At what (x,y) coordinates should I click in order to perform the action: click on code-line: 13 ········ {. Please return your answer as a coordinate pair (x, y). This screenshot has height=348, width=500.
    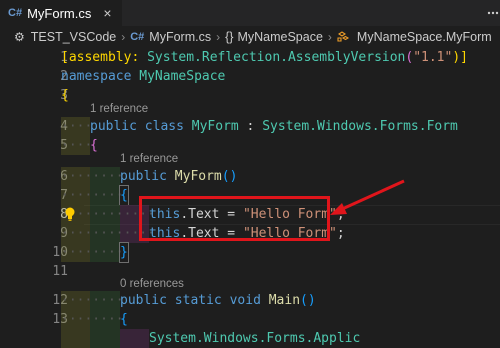
    Looking at the image, I should click on (250, 319).